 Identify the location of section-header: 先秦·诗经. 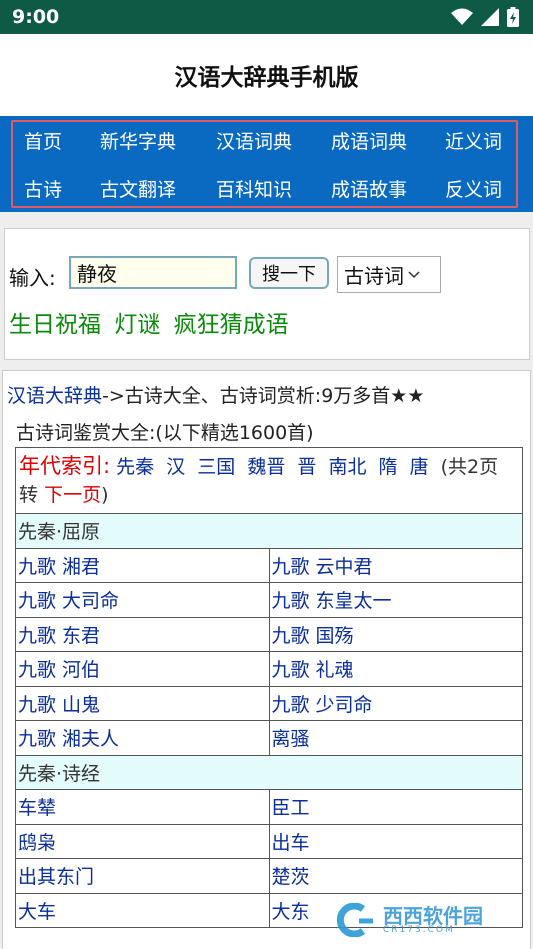
(269, 772).